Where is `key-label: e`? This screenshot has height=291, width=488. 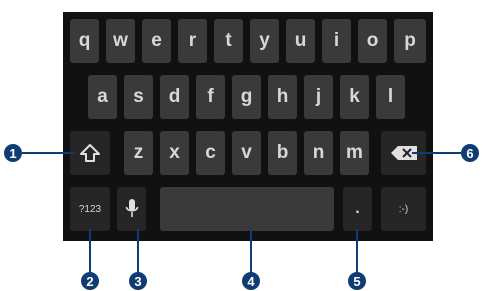 key-label: e is located at coordinates (156, 40).